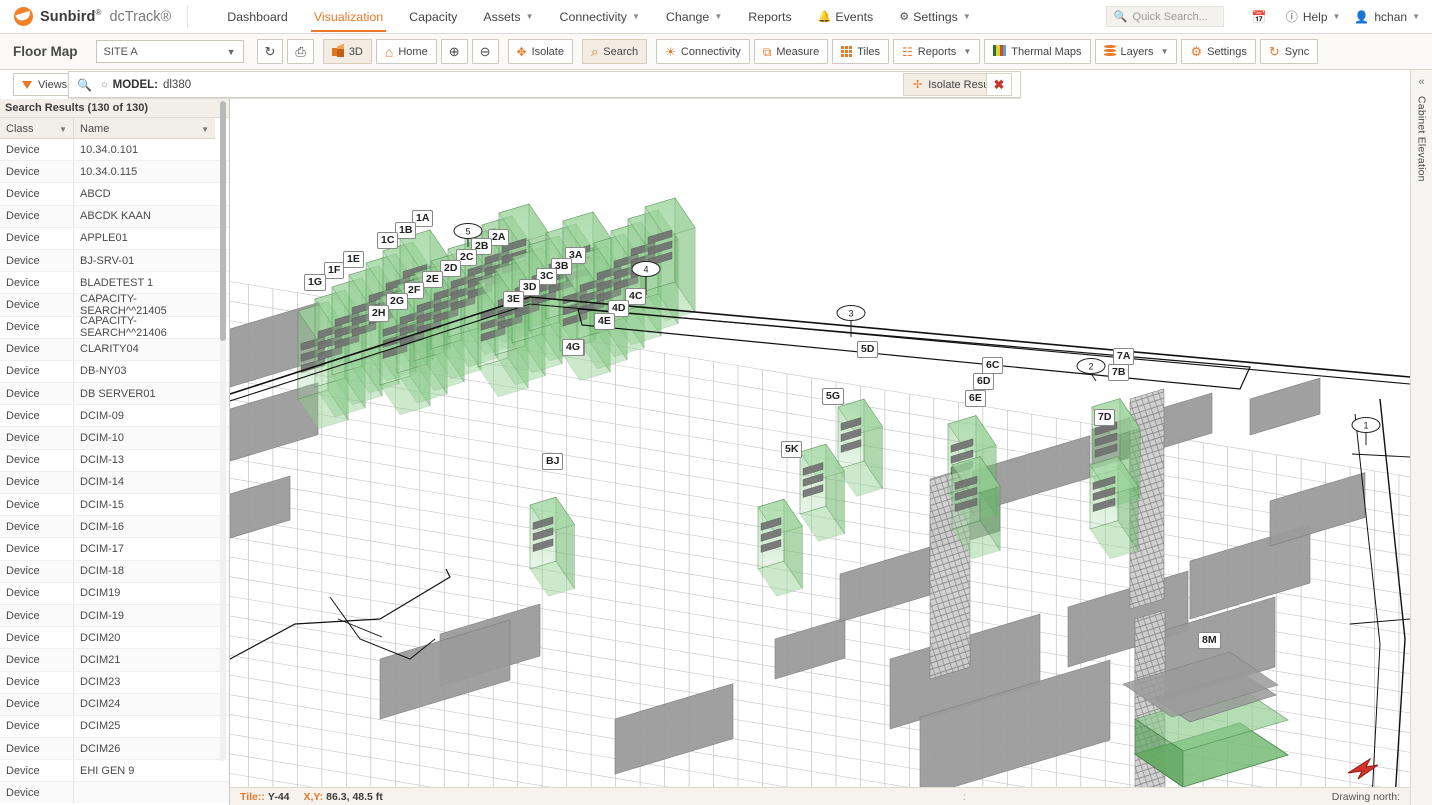  What do you see at coordinates (769, 17) in the screenshot?
I see `nav-item-reports: Reports` at bounding box center [769, 17].